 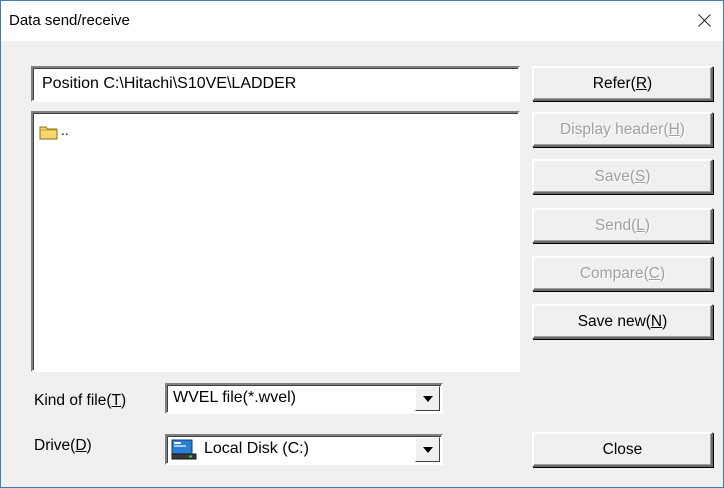 I want to click on kind-of-file-select: WVEL file(*.wvel), so click(x=304, y=398).